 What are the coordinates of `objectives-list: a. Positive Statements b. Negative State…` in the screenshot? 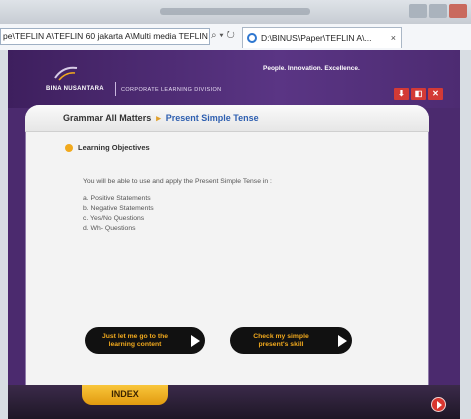 It's located at (118, 214).